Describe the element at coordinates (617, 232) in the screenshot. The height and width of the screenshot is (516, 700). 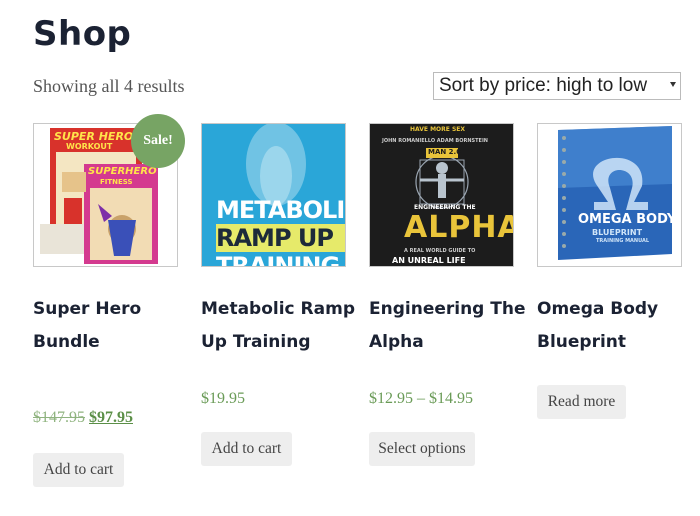
I see `cover-line-2: BLUEPRINT` at that location.